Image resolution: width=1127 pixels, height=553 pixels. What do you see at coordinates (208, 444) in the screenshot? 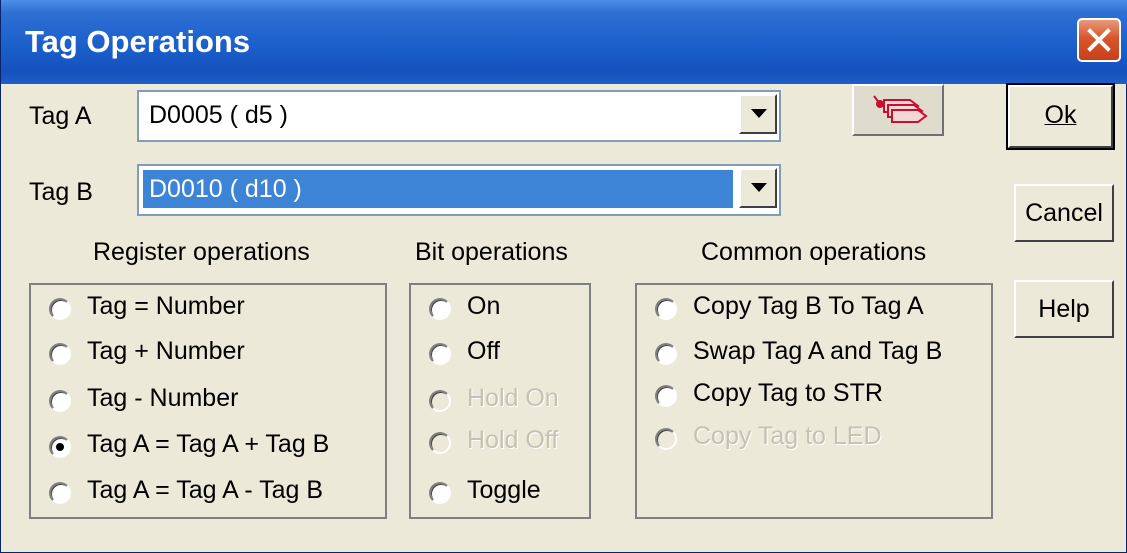
I see `radio-label: Tag A = Tag A + Tag B` at bounding box center [208, 444].